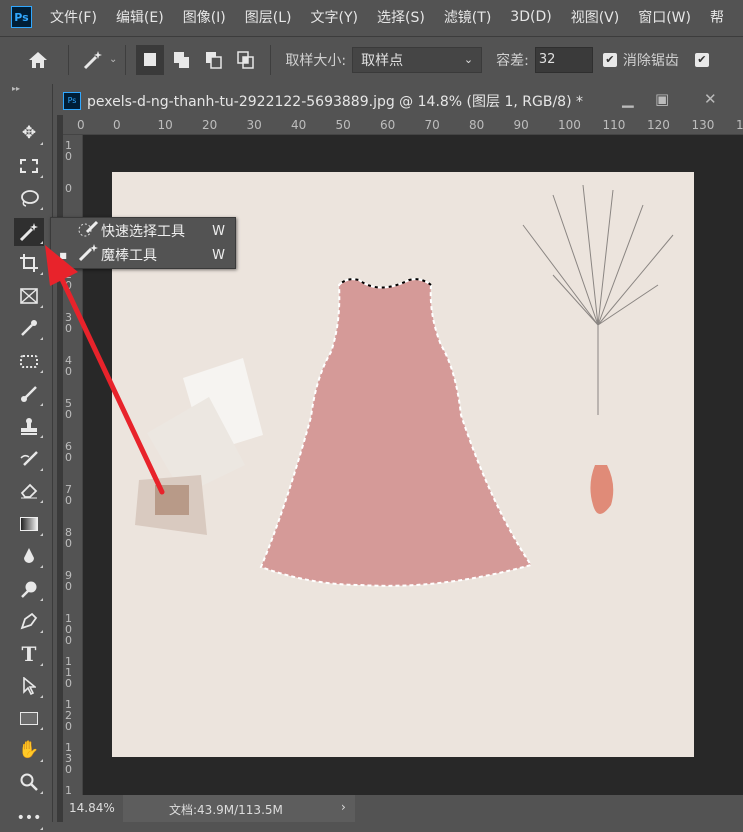 The image size is (743, 832). I want to click on ps-file-icon: Ps, so click(72, 100).